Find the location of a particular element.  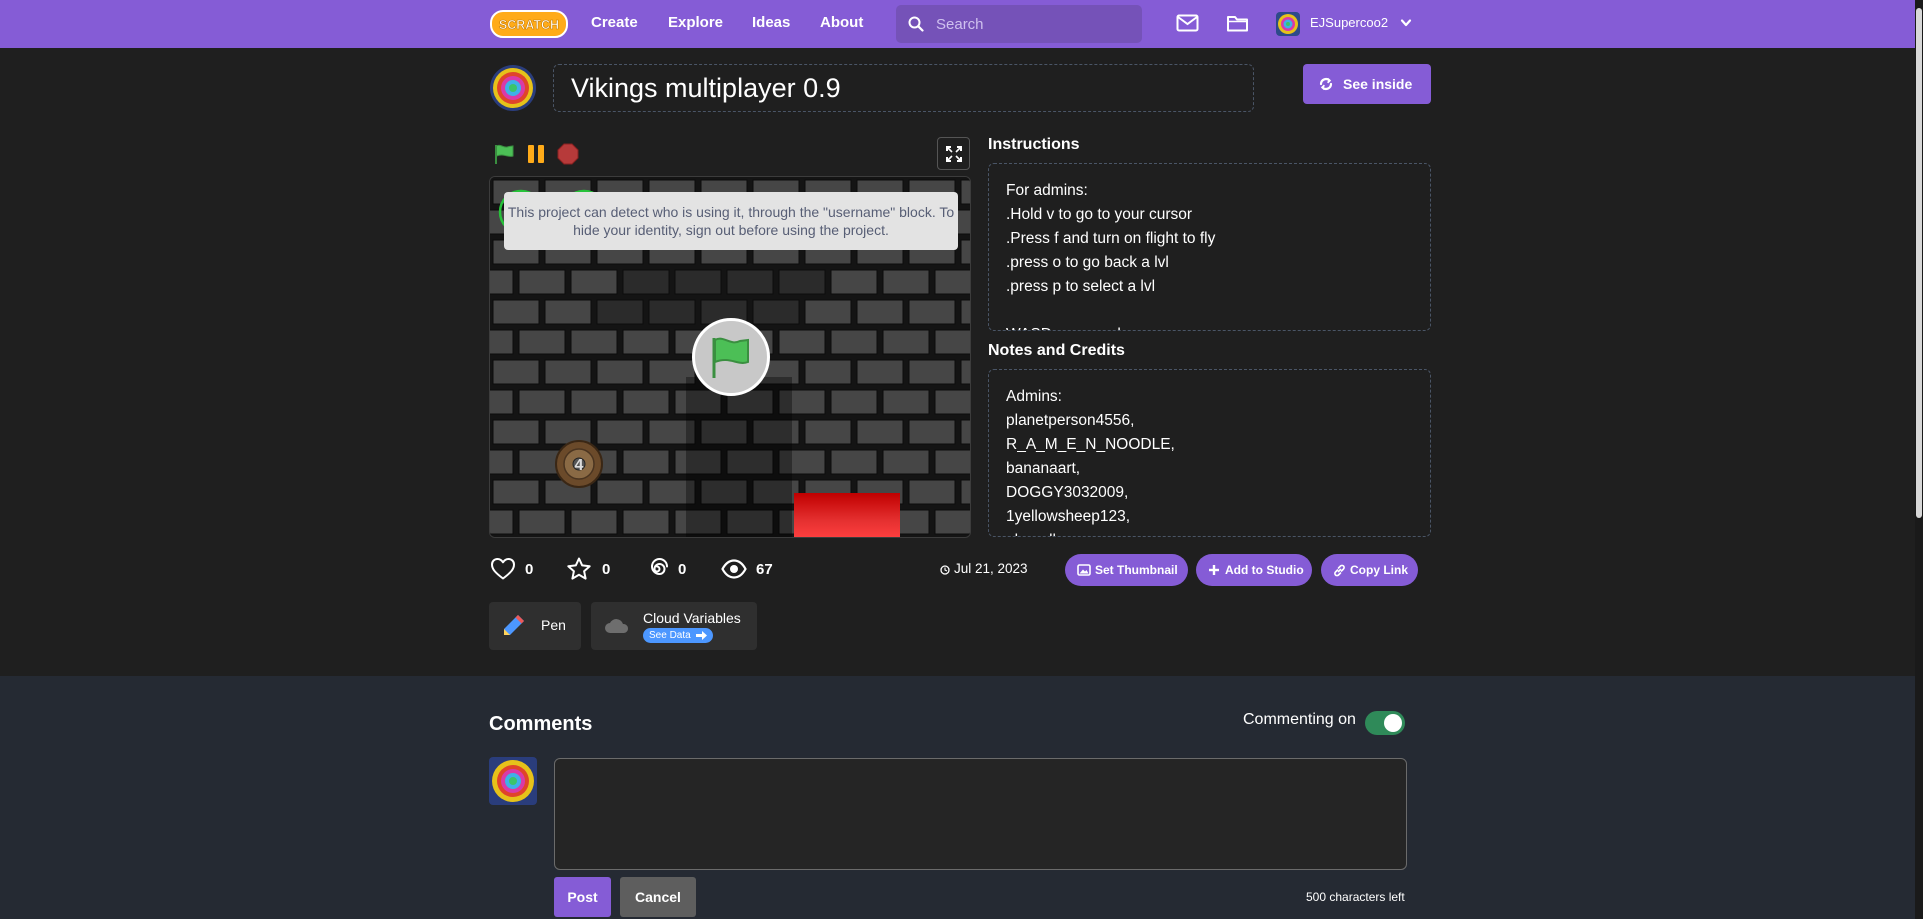

fullscreen-button is located at coordinates (953, 153).